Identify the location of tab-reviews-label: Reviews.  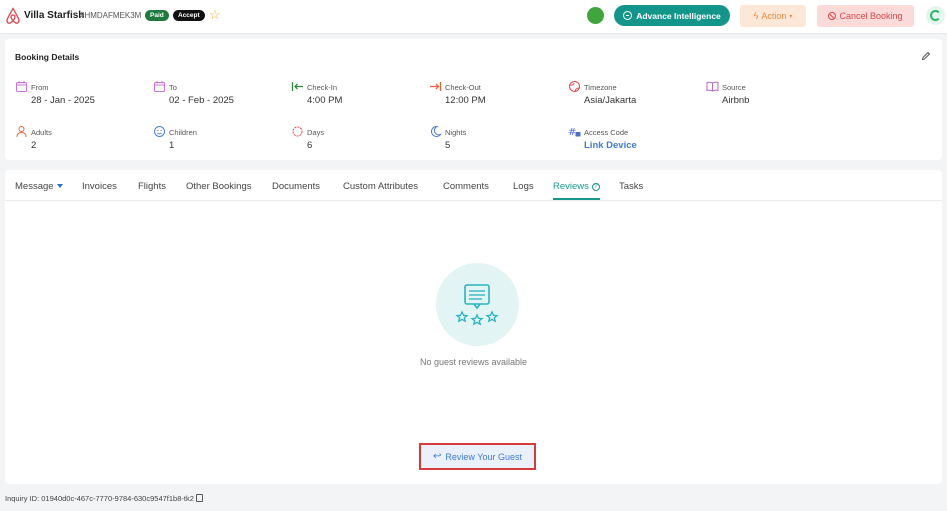
(571, 186).